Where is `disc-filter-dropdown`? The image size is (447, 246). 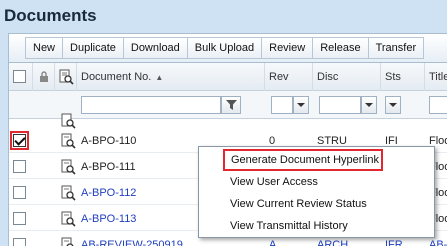 disc-filter-dropdown is located at coordinates (369, 105).